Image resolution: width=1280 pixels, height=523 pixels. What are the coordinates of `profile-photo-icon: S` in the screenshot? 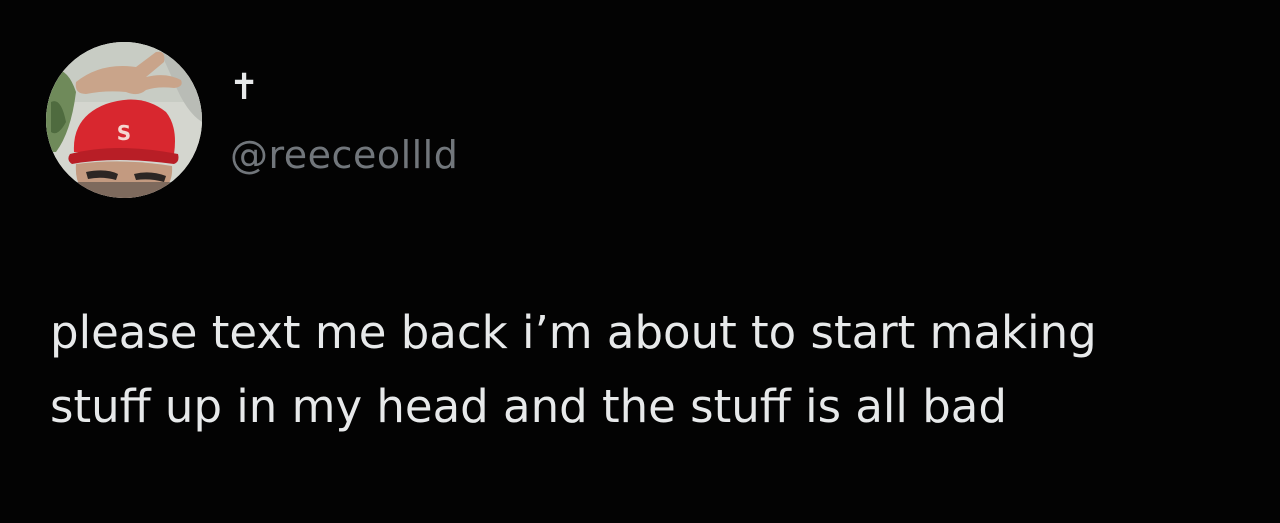 It's located at (124, 120).